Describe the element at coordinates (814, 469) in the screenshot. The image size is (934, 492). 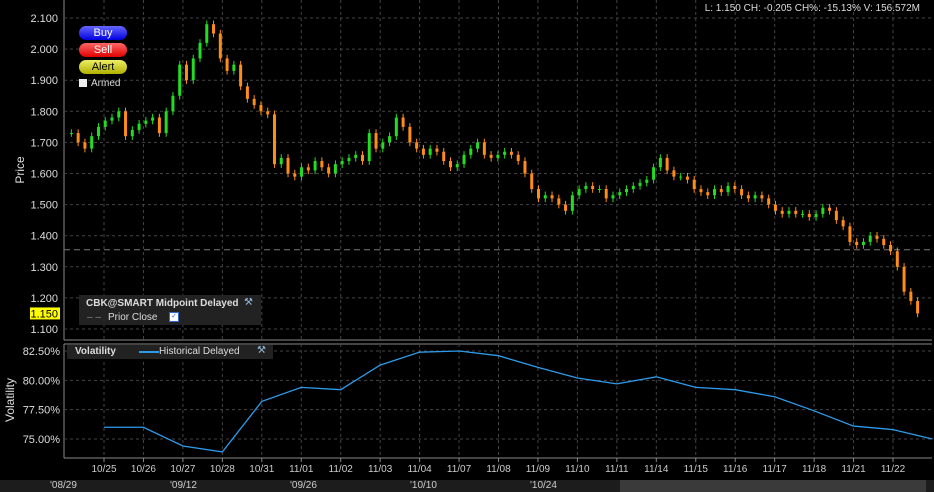
I see `x-tick-label: 11/18` at that location.